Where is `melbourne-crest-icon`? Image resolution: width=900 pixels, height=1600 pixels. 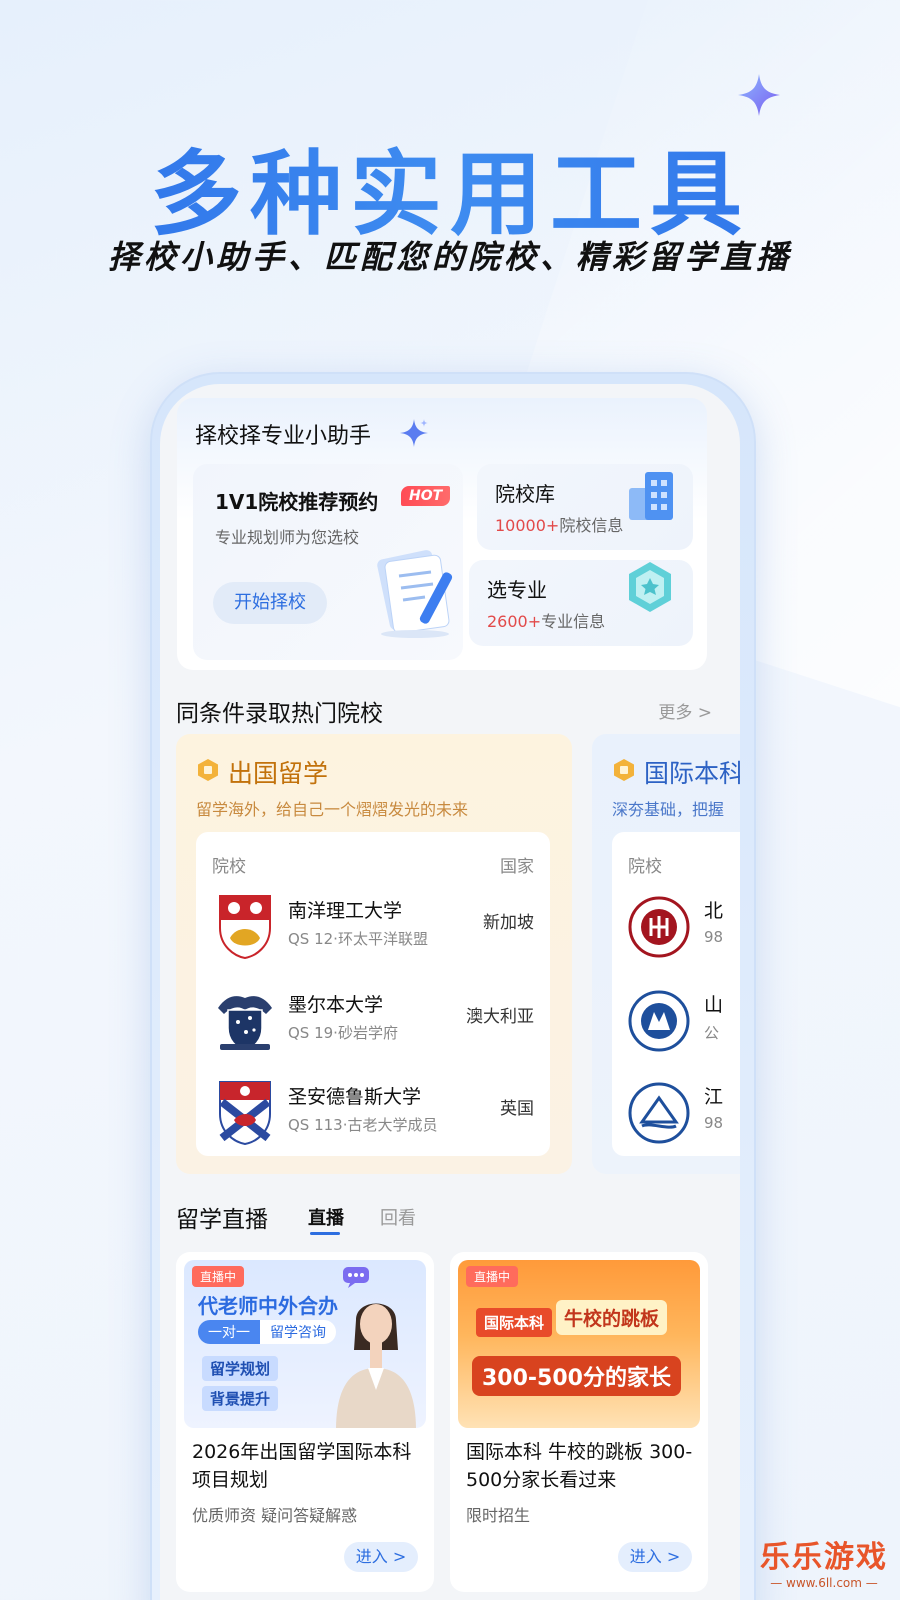
melbourne-crest-icon is located at coordinates (245, 1023).